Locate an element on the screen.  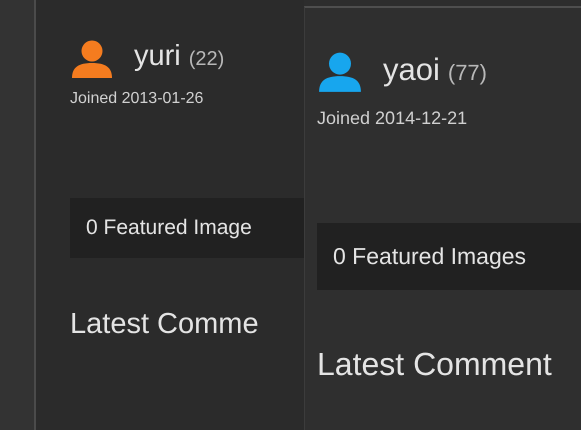
section-heading: Latest Comment is located at coordinates (435, 364).